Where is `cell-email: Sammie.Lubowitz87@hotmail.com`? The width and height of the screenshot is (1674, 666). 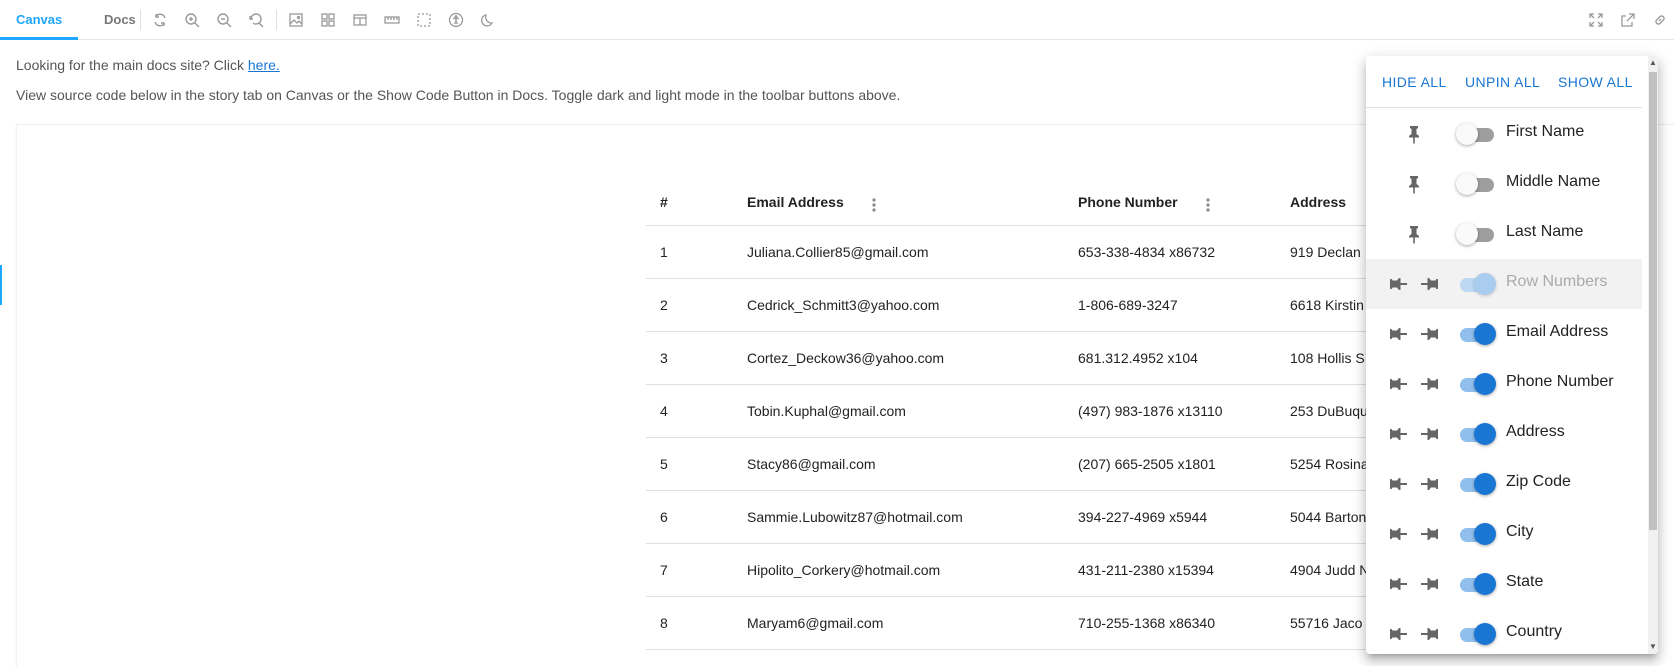 cell-email: Sammie.Lubowitz87@hotmail.com is located at coordinates (855, 517).